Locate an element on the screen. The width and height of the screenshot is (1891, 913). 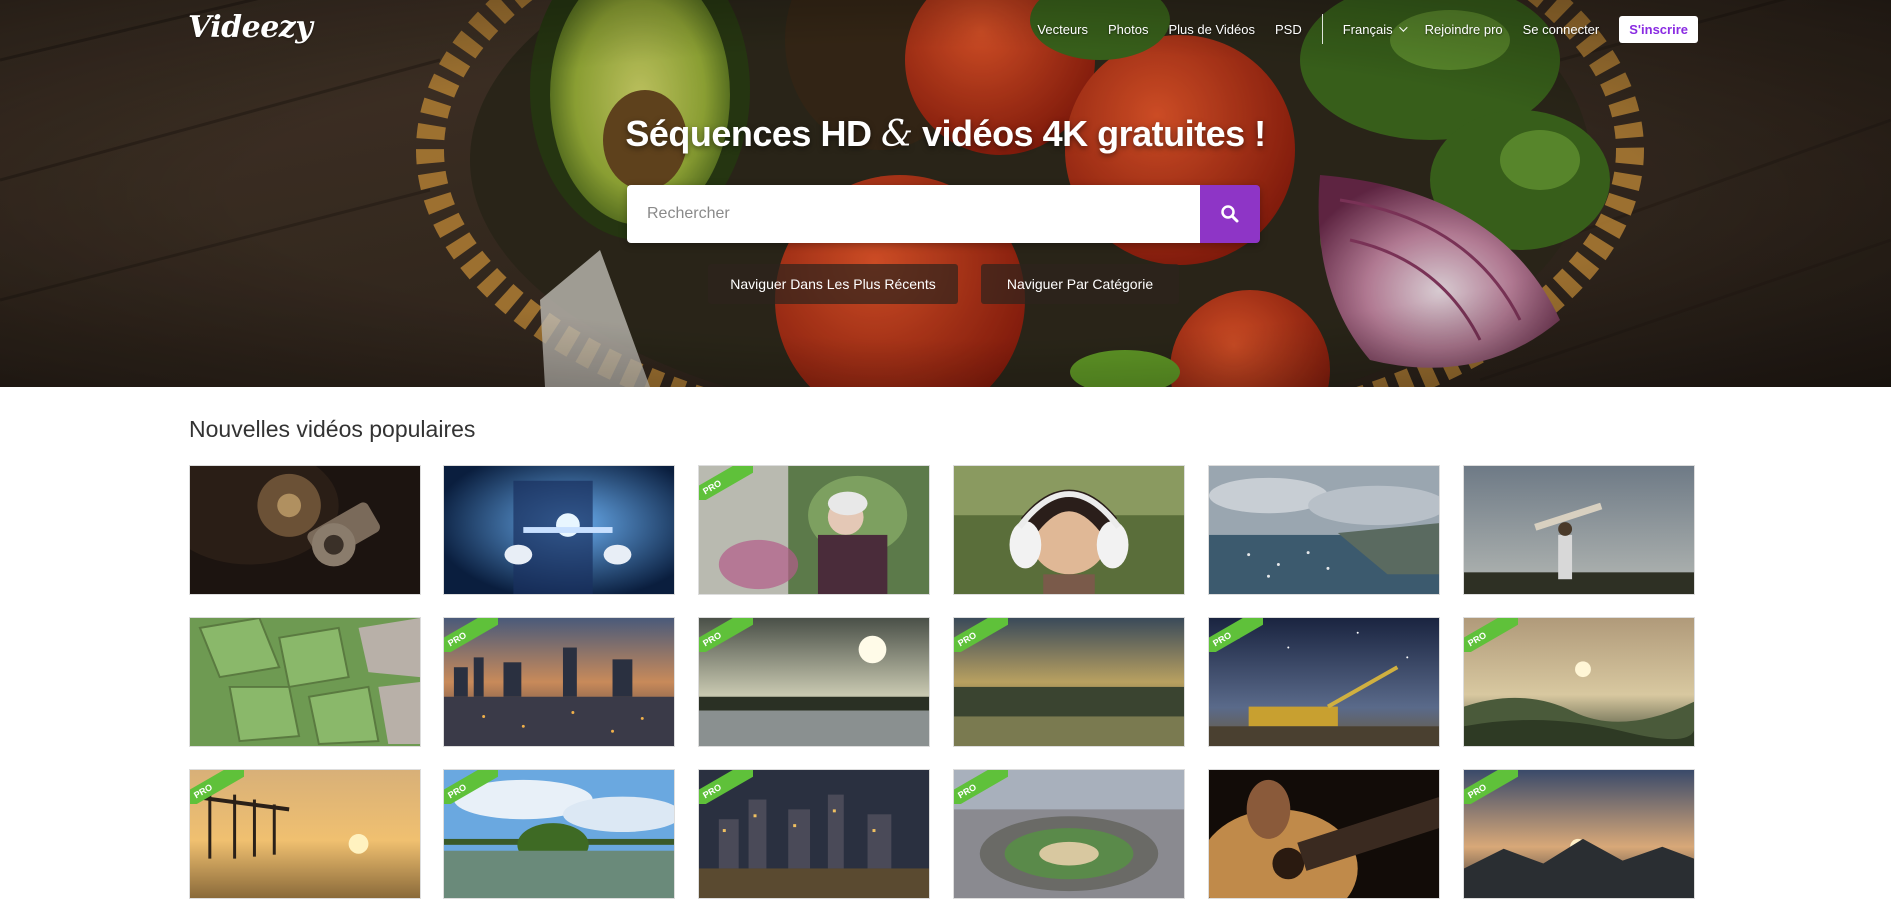
signup-button: S'inscrire is located at coordinates (1658, 29).